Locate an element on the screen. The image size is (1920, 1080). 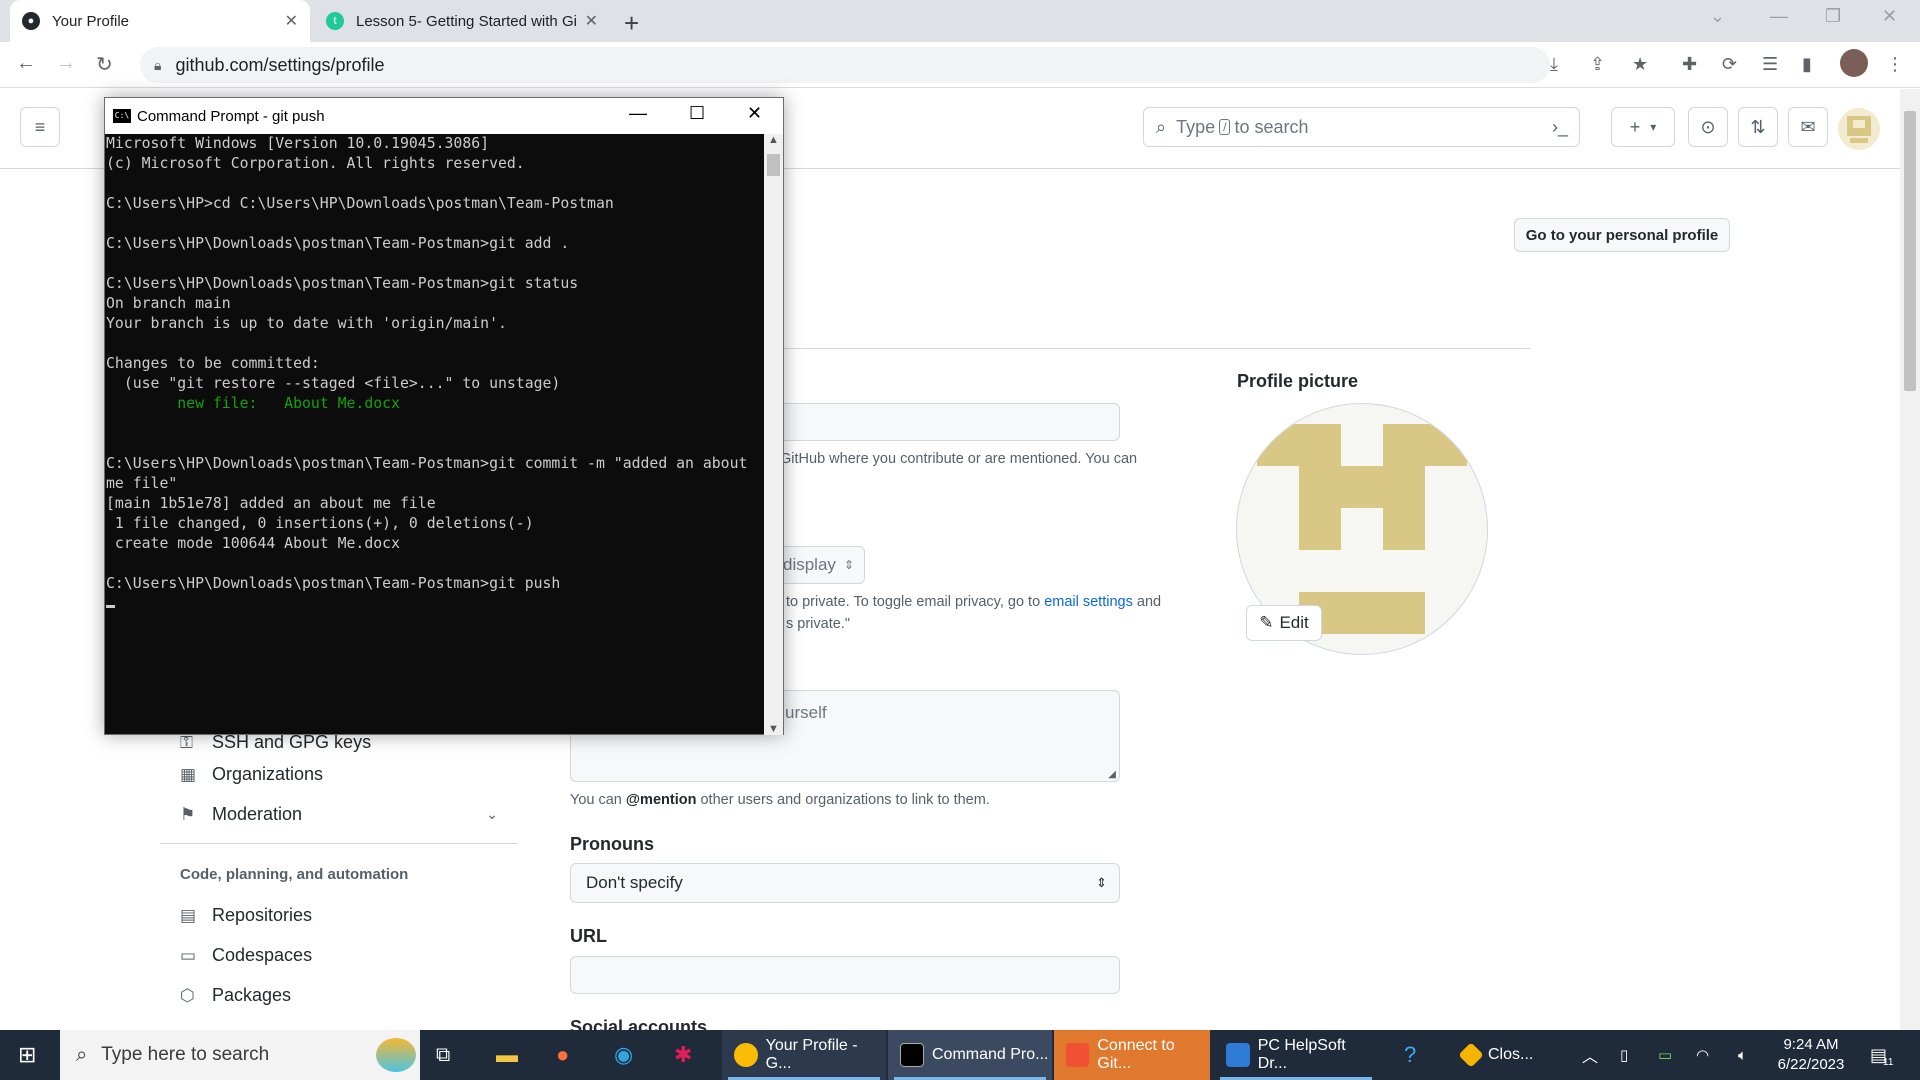
taskbar-clock: 9:24 AM 6/22/2023 is located at coordinates (1811, 1055).